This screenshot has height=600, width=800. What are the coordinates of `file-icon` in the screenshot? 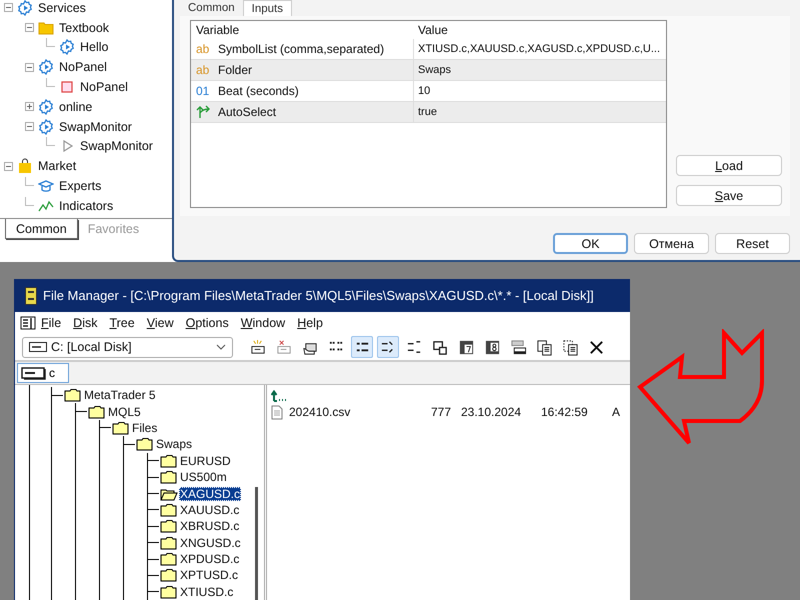 It's located at (277, 412).